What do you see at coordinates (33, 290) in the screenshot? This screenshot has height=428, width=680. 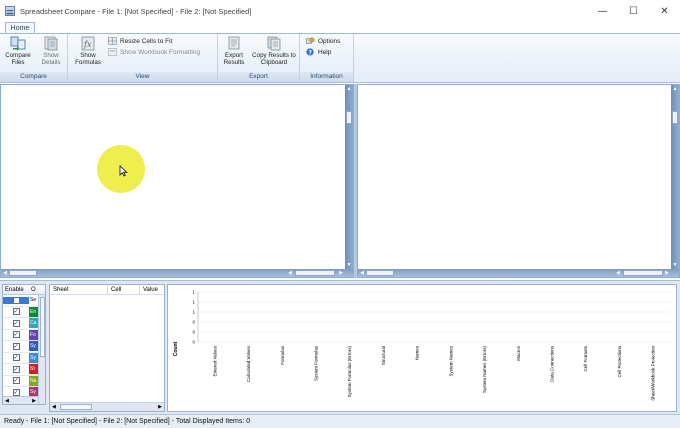 I see `option-column-header: O` at bounding box center [33, 290].